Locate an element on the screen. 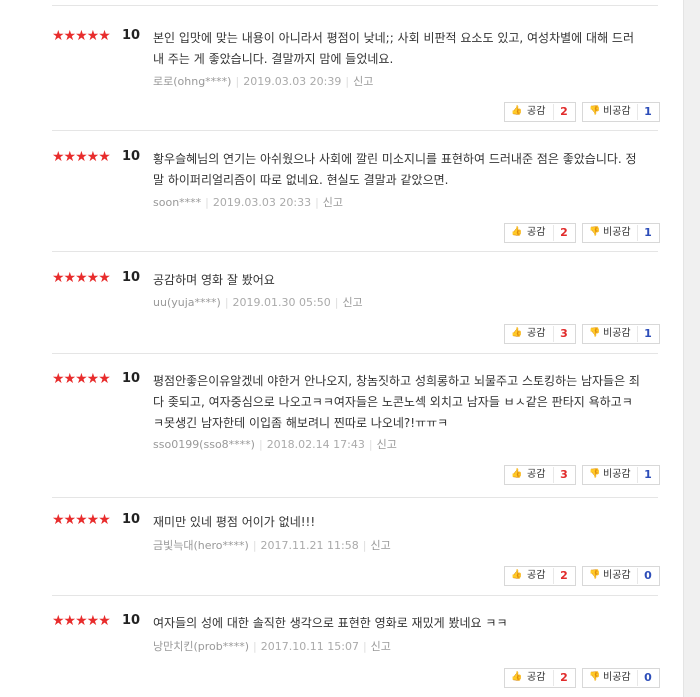 The width and height of the screenshot is (700, 697). review-date: 2019.01.30 05:50 is located at coordinates (281, 302).